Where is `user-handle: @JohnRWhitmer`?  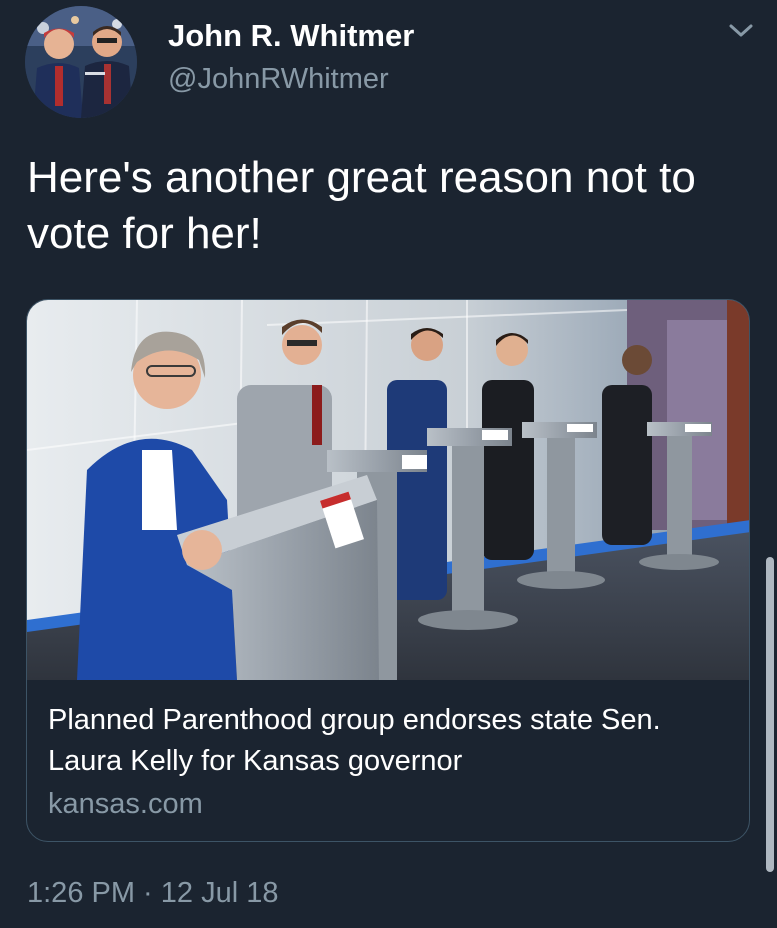
user-handle: @JohnRWhitmer is located at coordinates (278, 79).